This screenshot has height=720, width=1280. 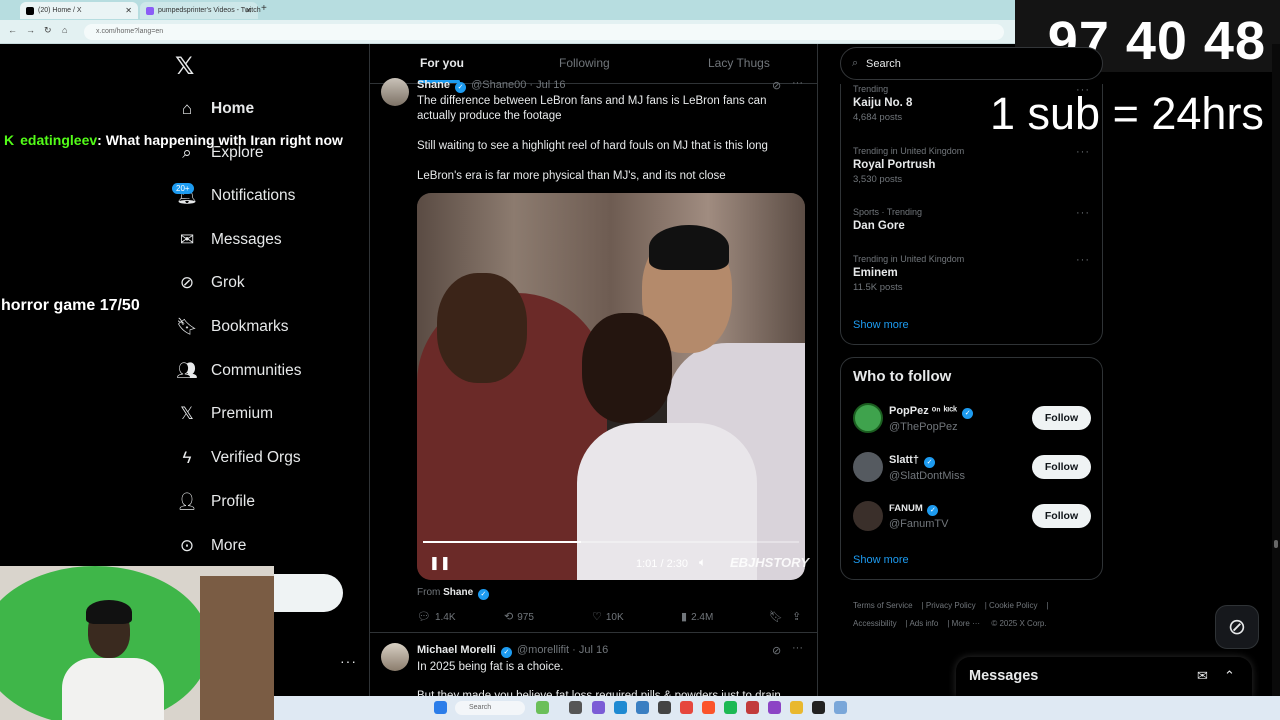 What do you see at coordinates (348, 661) in the screenshot?
I see `account-more-icon: ···` at bounding box center [348, 661].